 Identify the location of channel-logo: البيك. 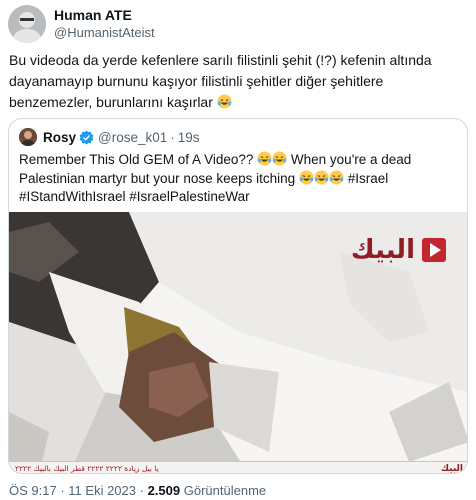
(399, 250).